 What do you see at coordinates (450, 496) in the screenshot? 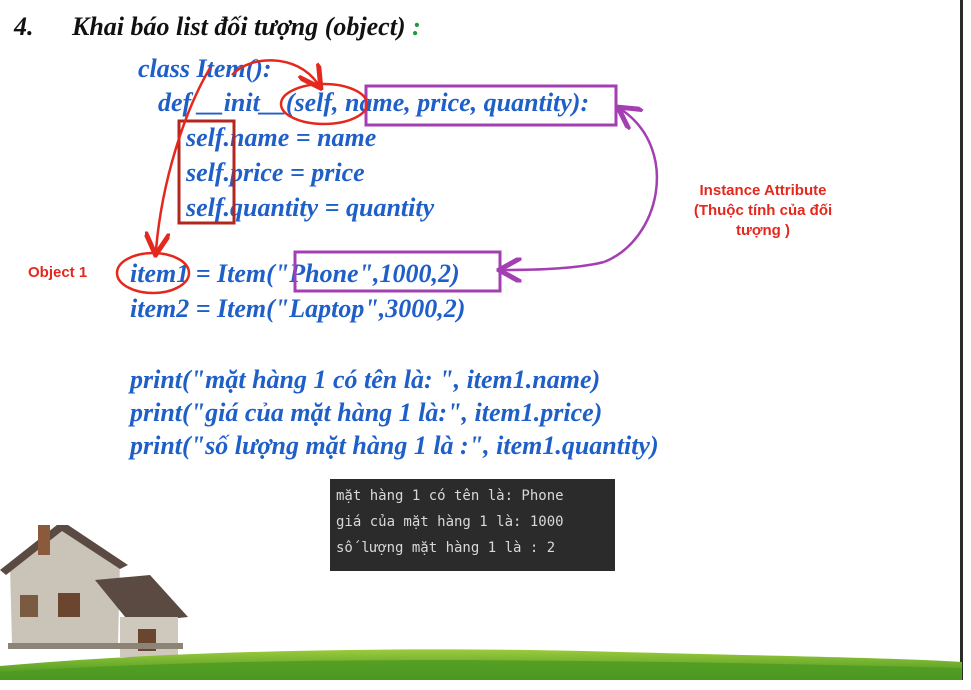
I see `terminal-line: mặt hàng 1 có tên là: Phone` at bounding box center [450, 496].